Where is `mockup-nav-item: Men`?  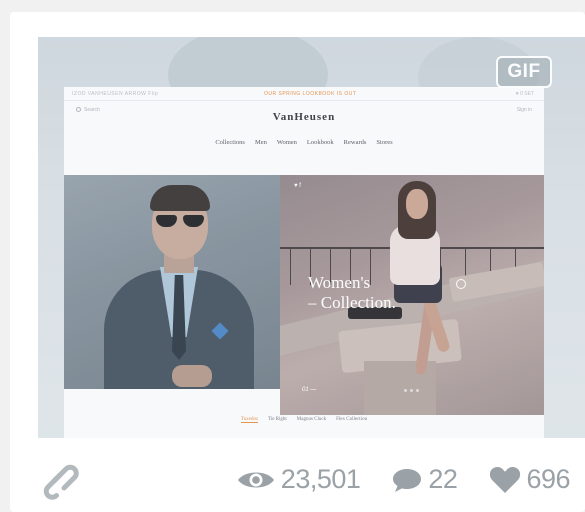
mockup-nav-item: Men is located at coordinates (260, 142).